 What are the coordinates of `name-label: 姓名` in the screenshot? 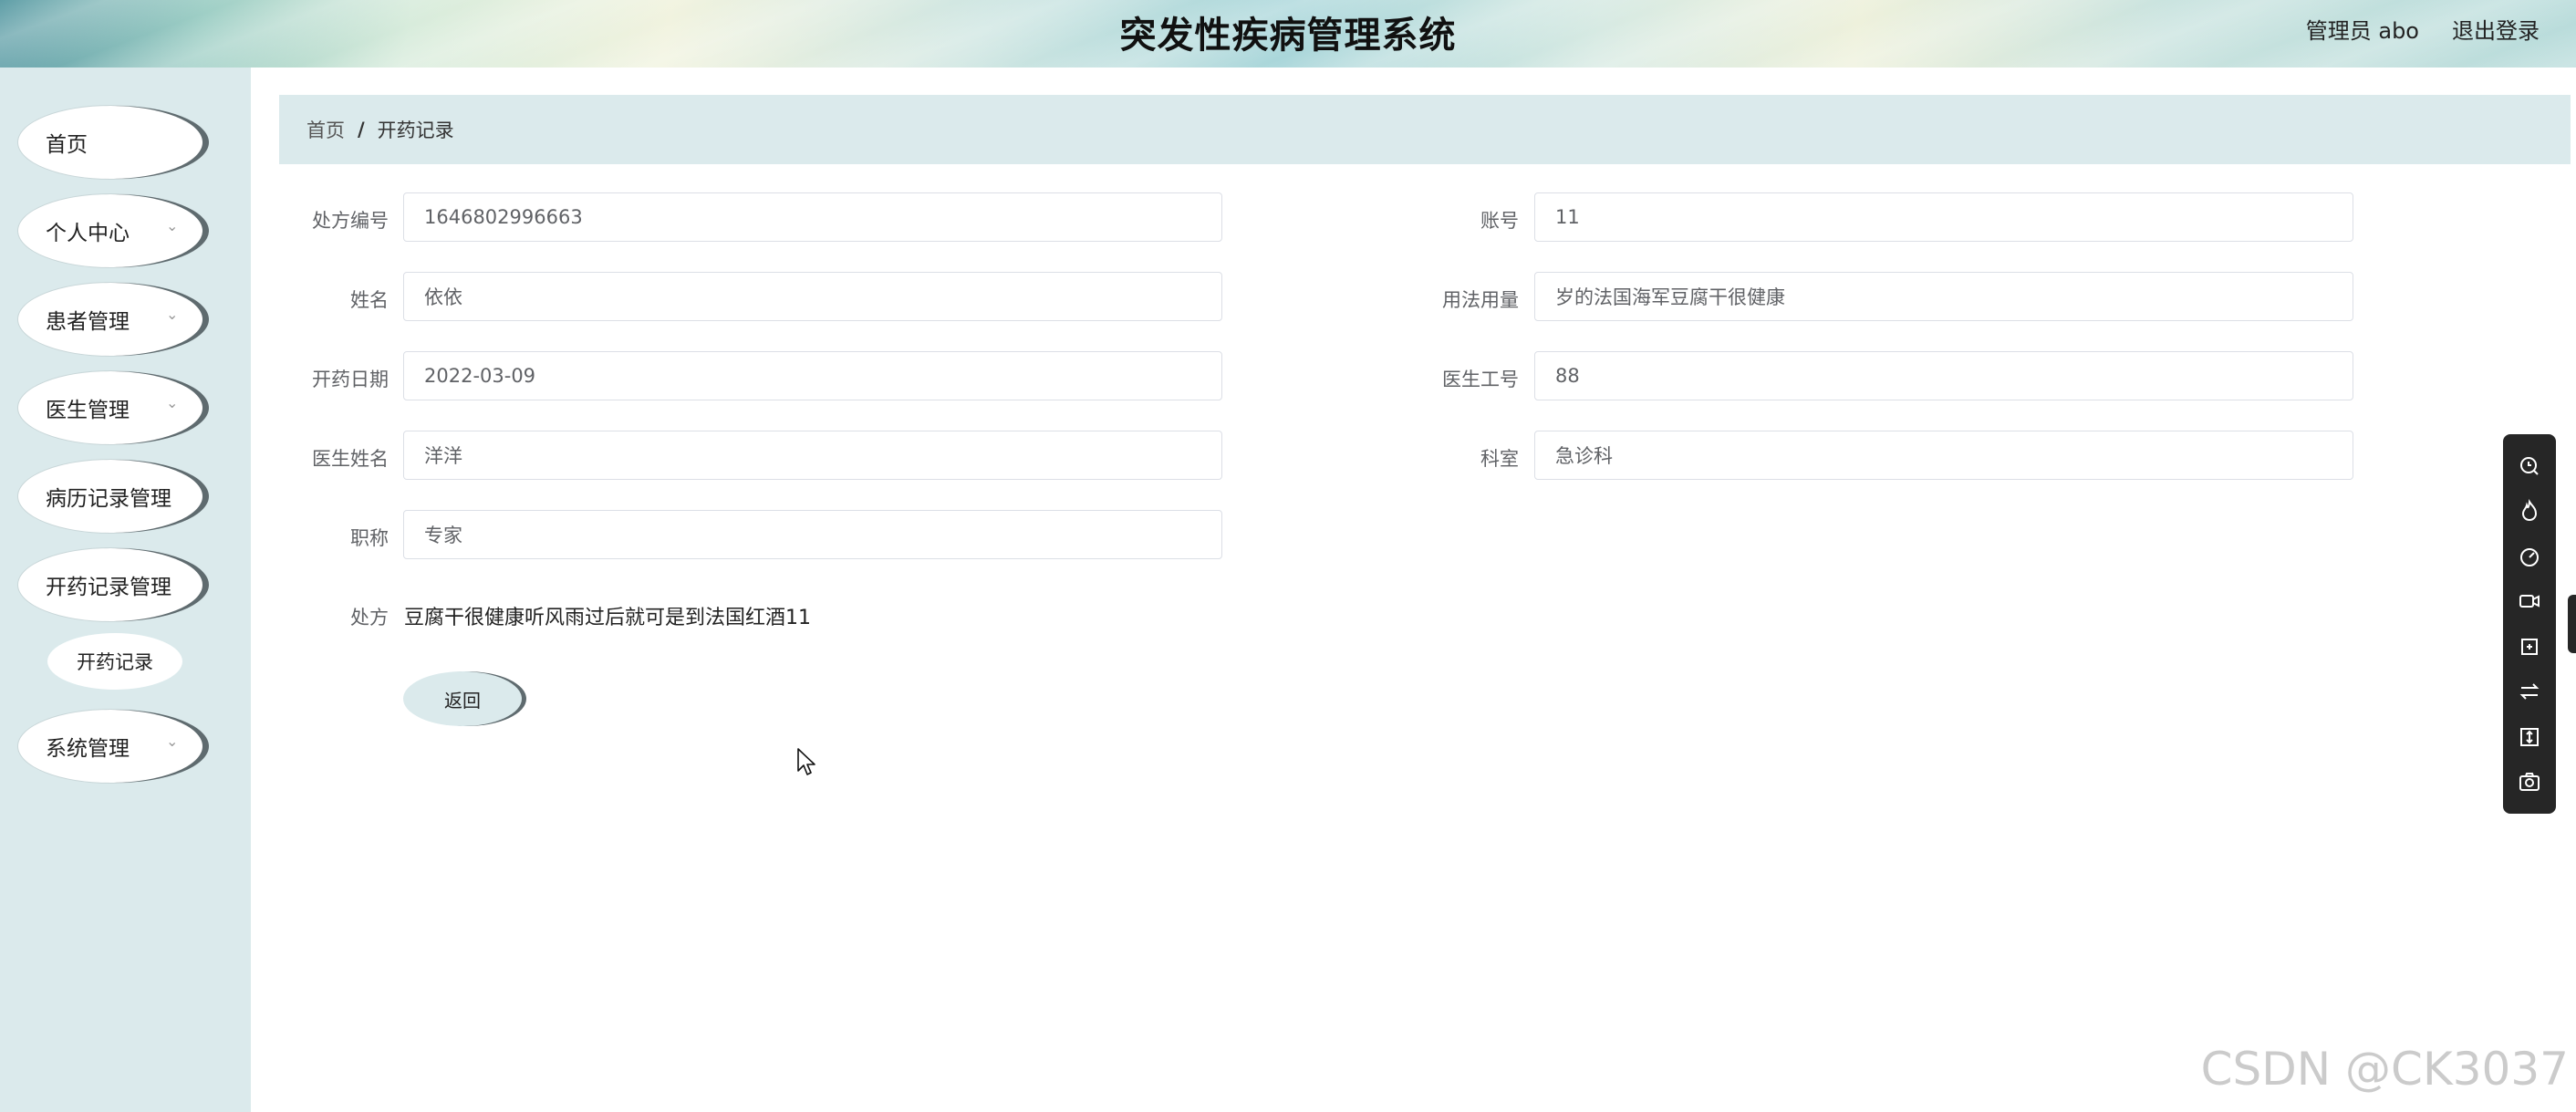 It's located at (370, 300).